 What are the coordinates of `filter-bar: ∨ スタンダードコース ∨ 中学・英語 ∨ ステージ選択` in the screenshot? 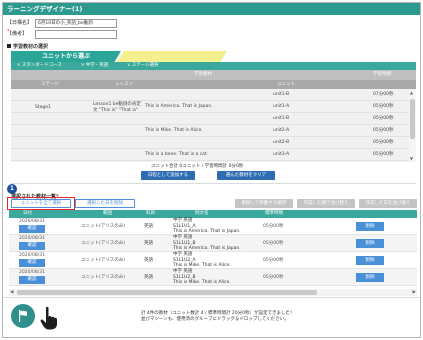 It's located at (213, 66).